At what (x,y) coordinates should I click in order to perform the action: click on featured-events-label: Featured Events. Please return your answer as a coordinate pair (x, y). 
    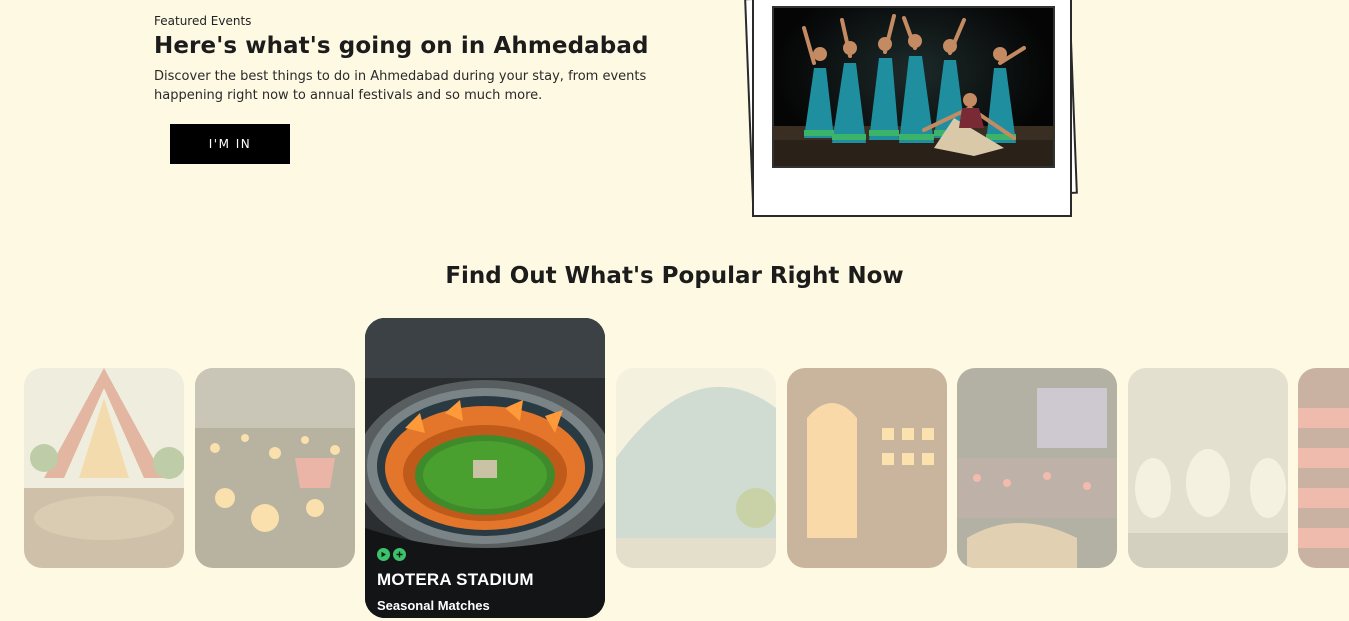
    Looking at the image, I should click on (203, 21).